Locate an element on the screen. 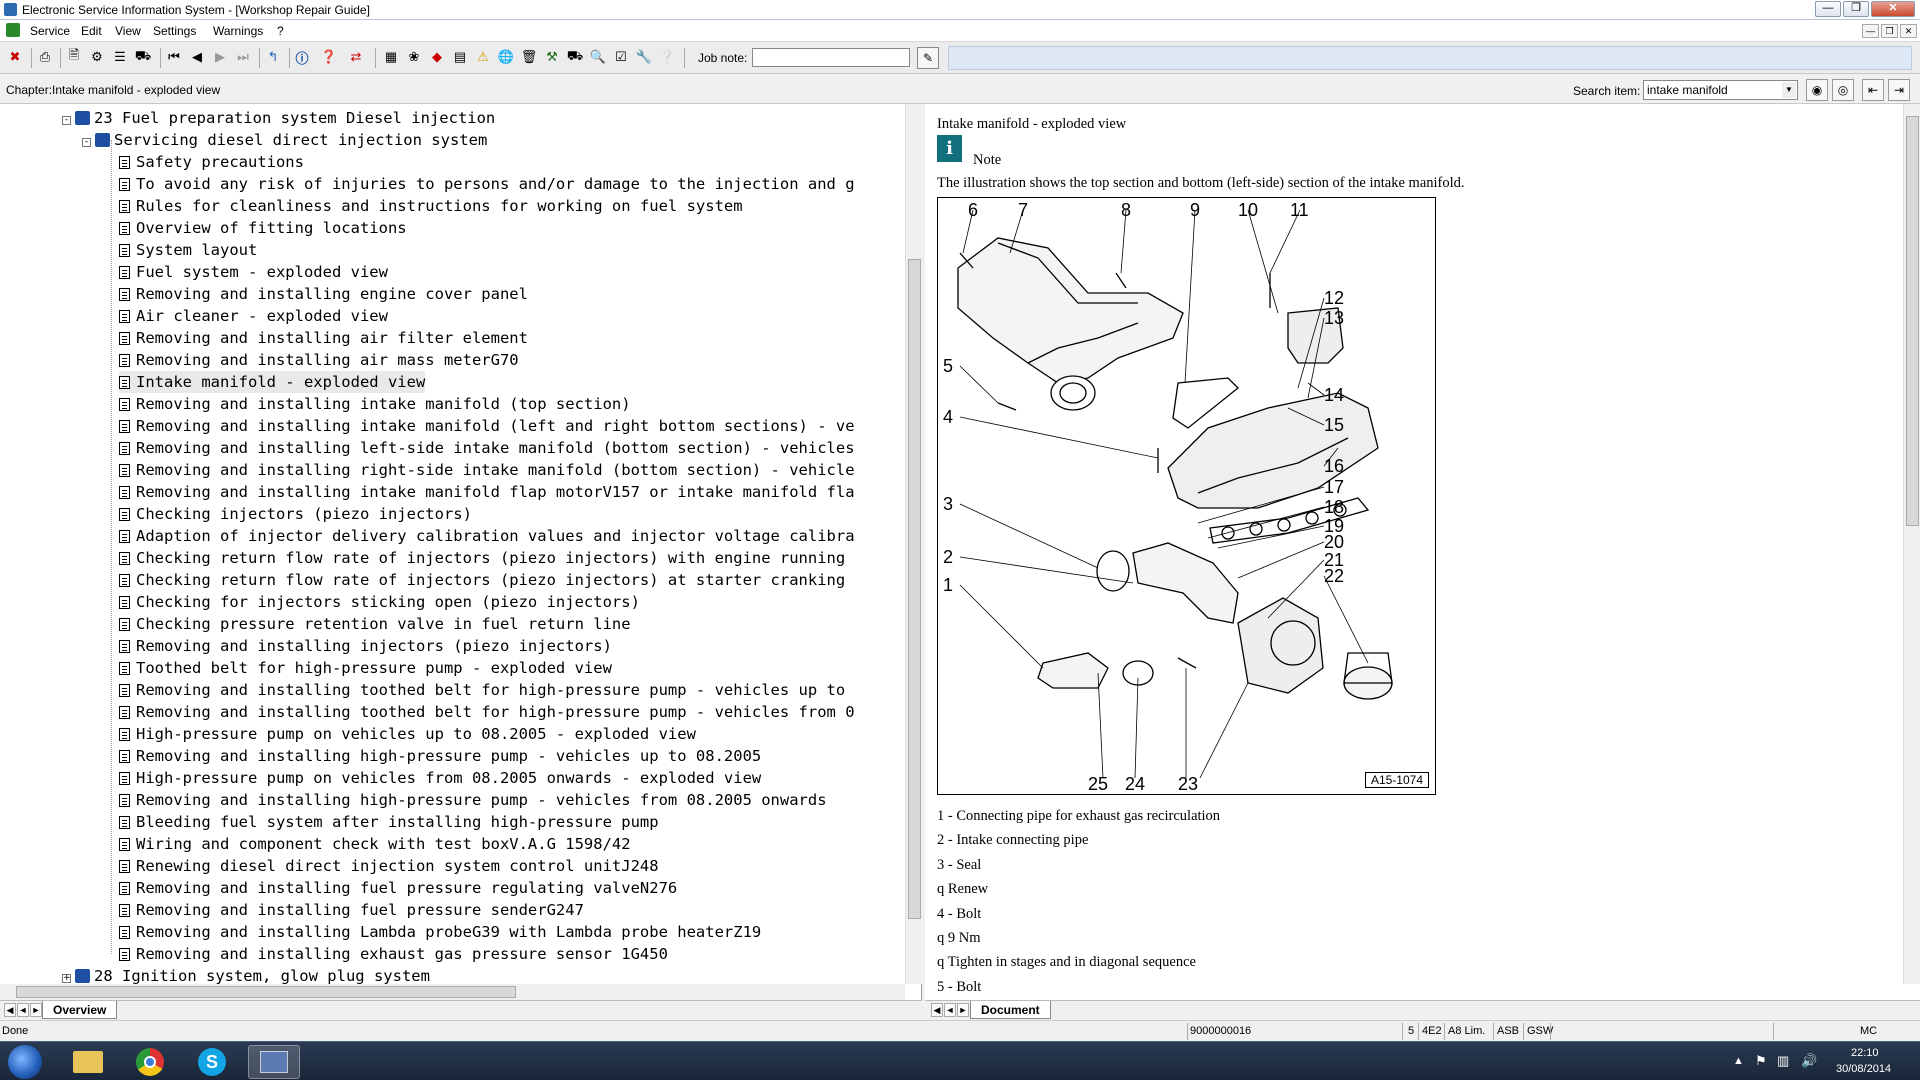 Image resolution: width=1920 pixels, height=1080 pixels. binoculars-icon: ◉ is located at coordinates (1817, 90).